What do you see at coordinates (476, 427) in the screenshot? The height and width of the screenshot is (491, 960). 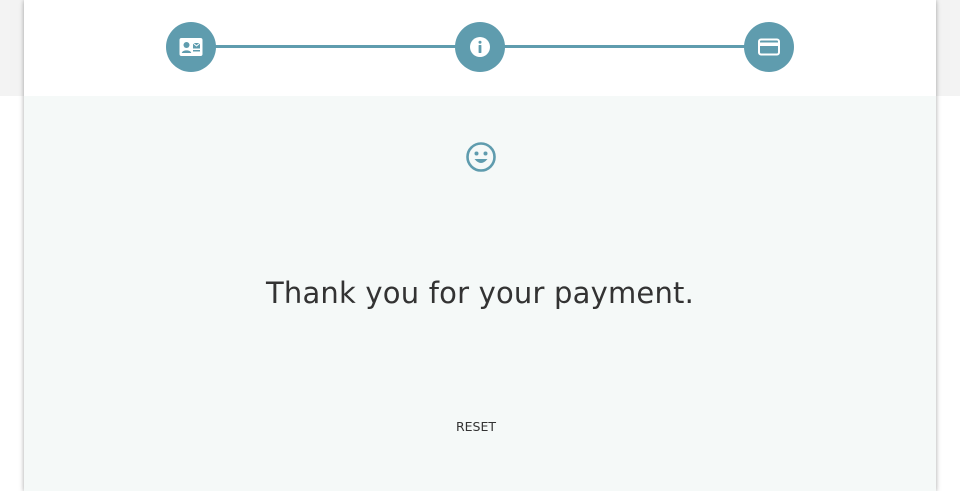 I see `reset-button: RESET` at bounding box center [476, 427].